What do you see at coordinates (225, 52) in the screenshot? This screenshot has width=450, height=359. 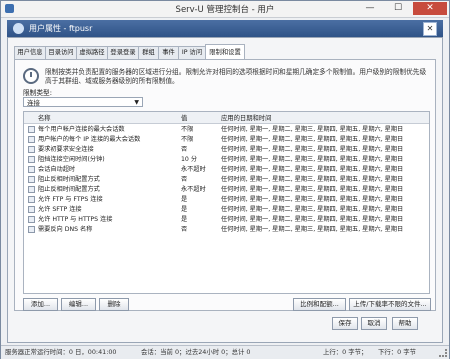 I see `tab-limits-settings: 限制和设置` at bounding box center [225, 52].